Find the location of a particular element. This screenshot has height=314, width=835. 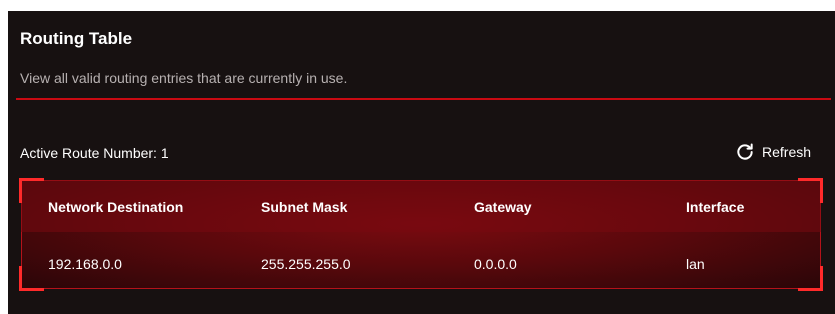

divider is located at coordinates (423, 99).